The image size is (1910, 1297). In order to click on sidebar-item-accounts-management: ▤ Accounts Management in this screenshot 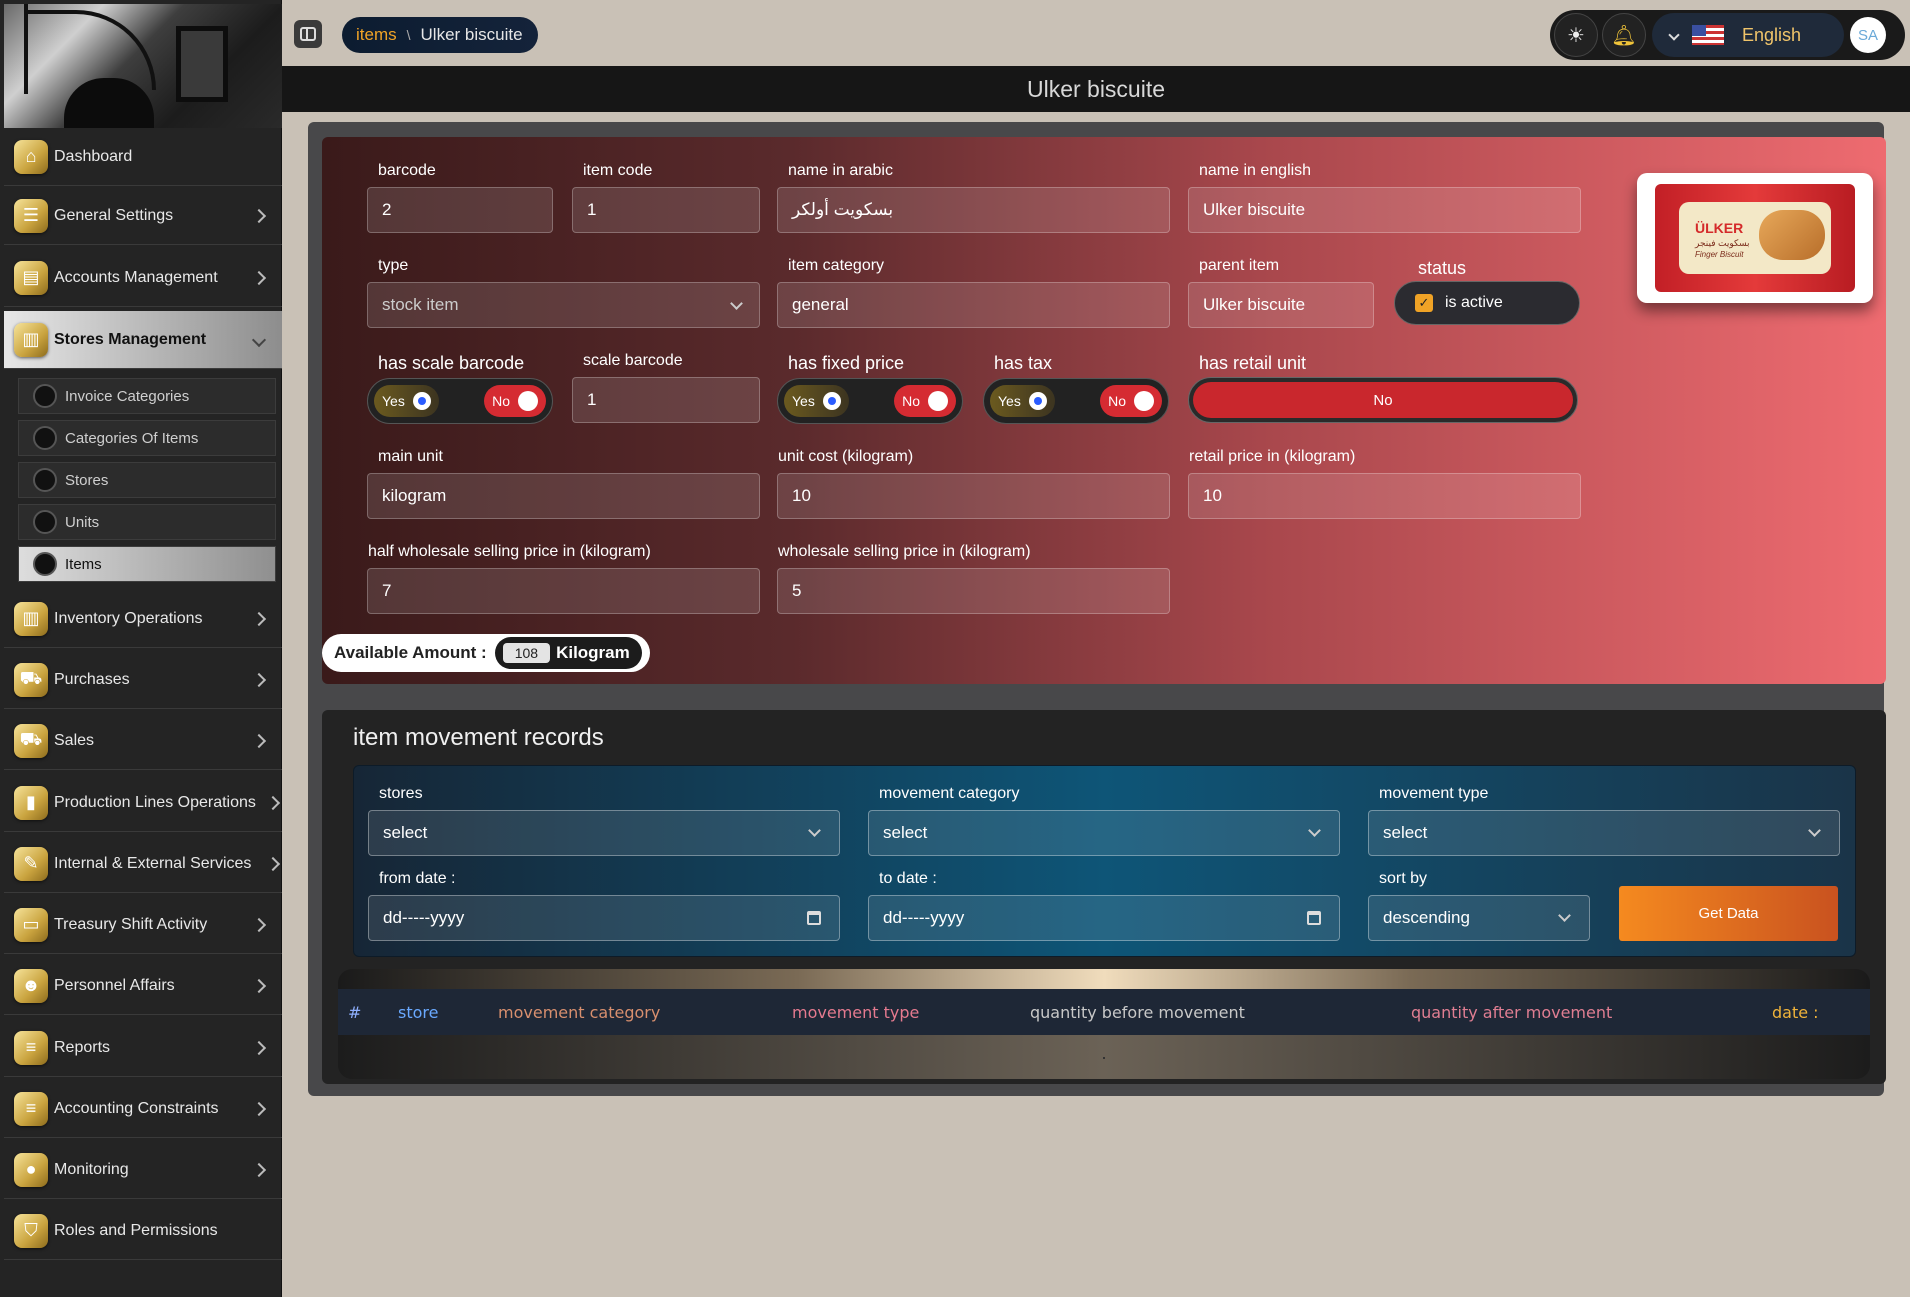, I will do `click(143, 278)`.